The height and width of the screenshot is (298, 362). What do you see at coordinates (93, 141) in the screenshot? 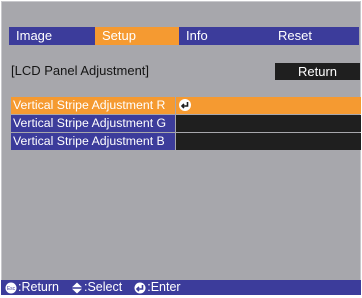
I see `list-item-label: Vertical Stripe Adjustment B` at bounding box center [93, 141].